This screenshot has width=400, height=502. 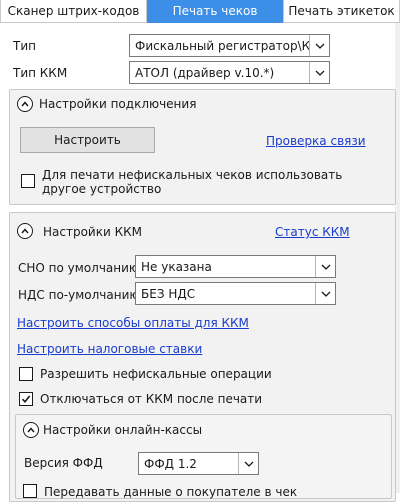 What do you see at coordinates (92, 232) in the screenshot?
I see `kkm-settings-title: Настройки ККМ` at bounding box center [92, 232].